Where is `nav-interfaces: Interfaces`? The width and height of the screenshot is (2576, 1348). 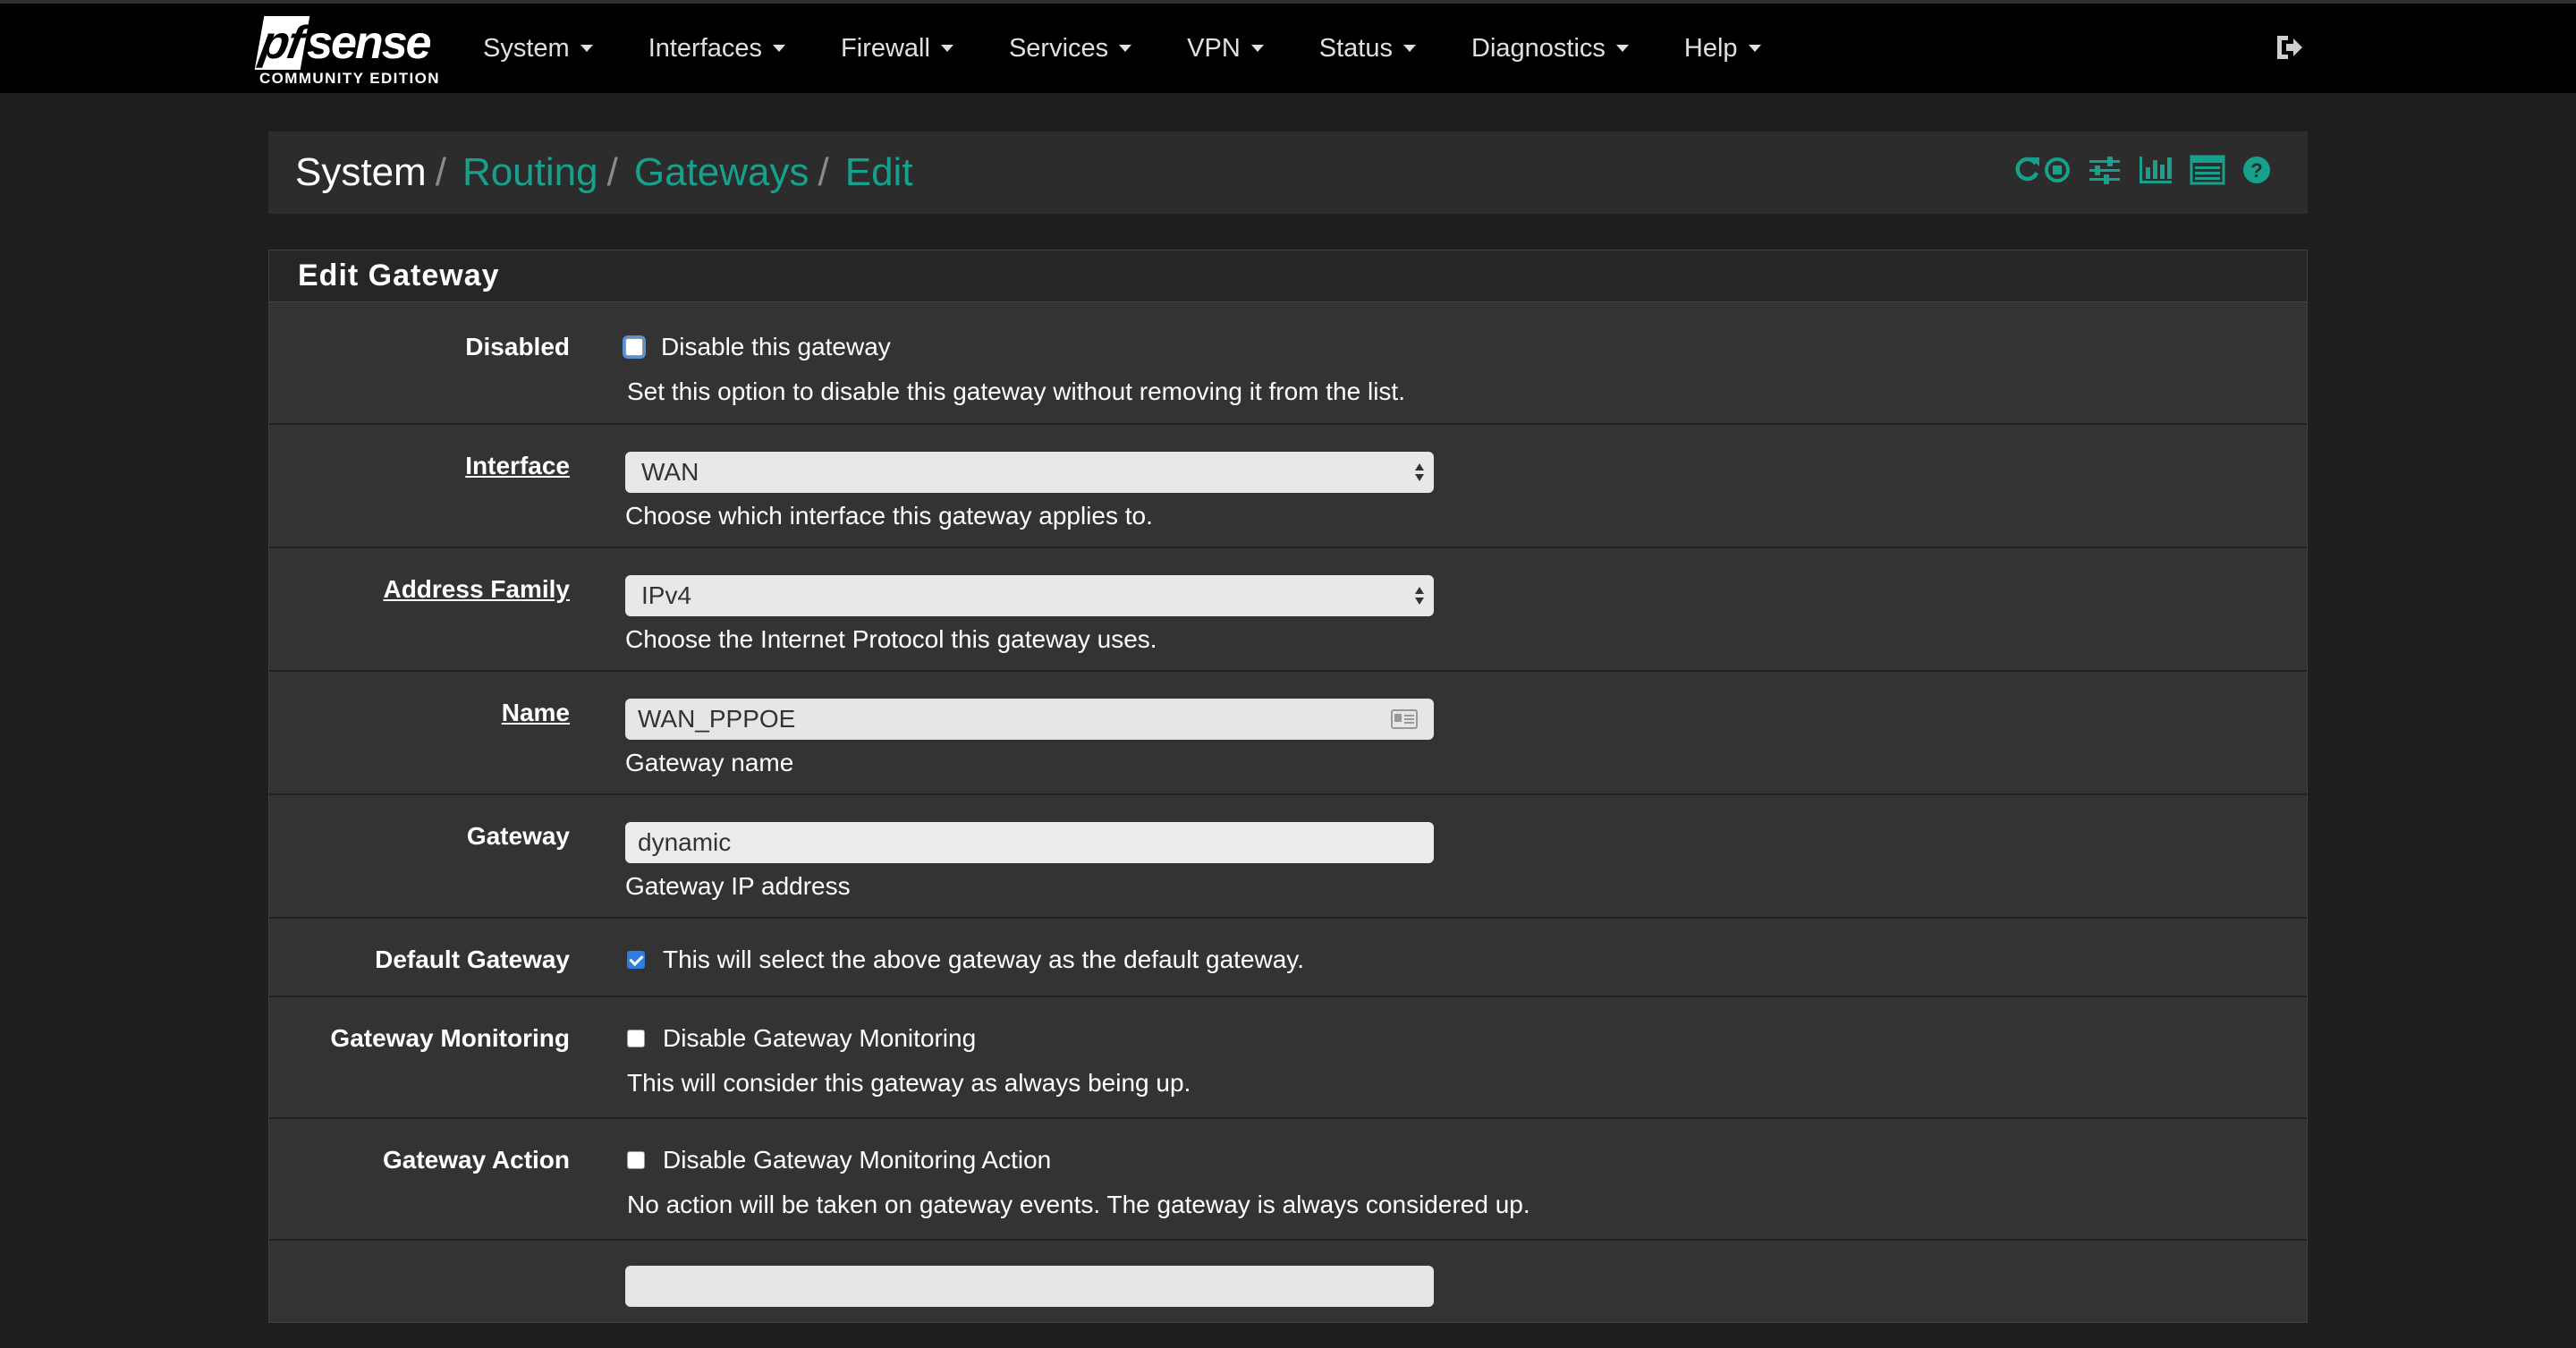
nav-interfaces: Interfaces is located at coordinates (717, 48).